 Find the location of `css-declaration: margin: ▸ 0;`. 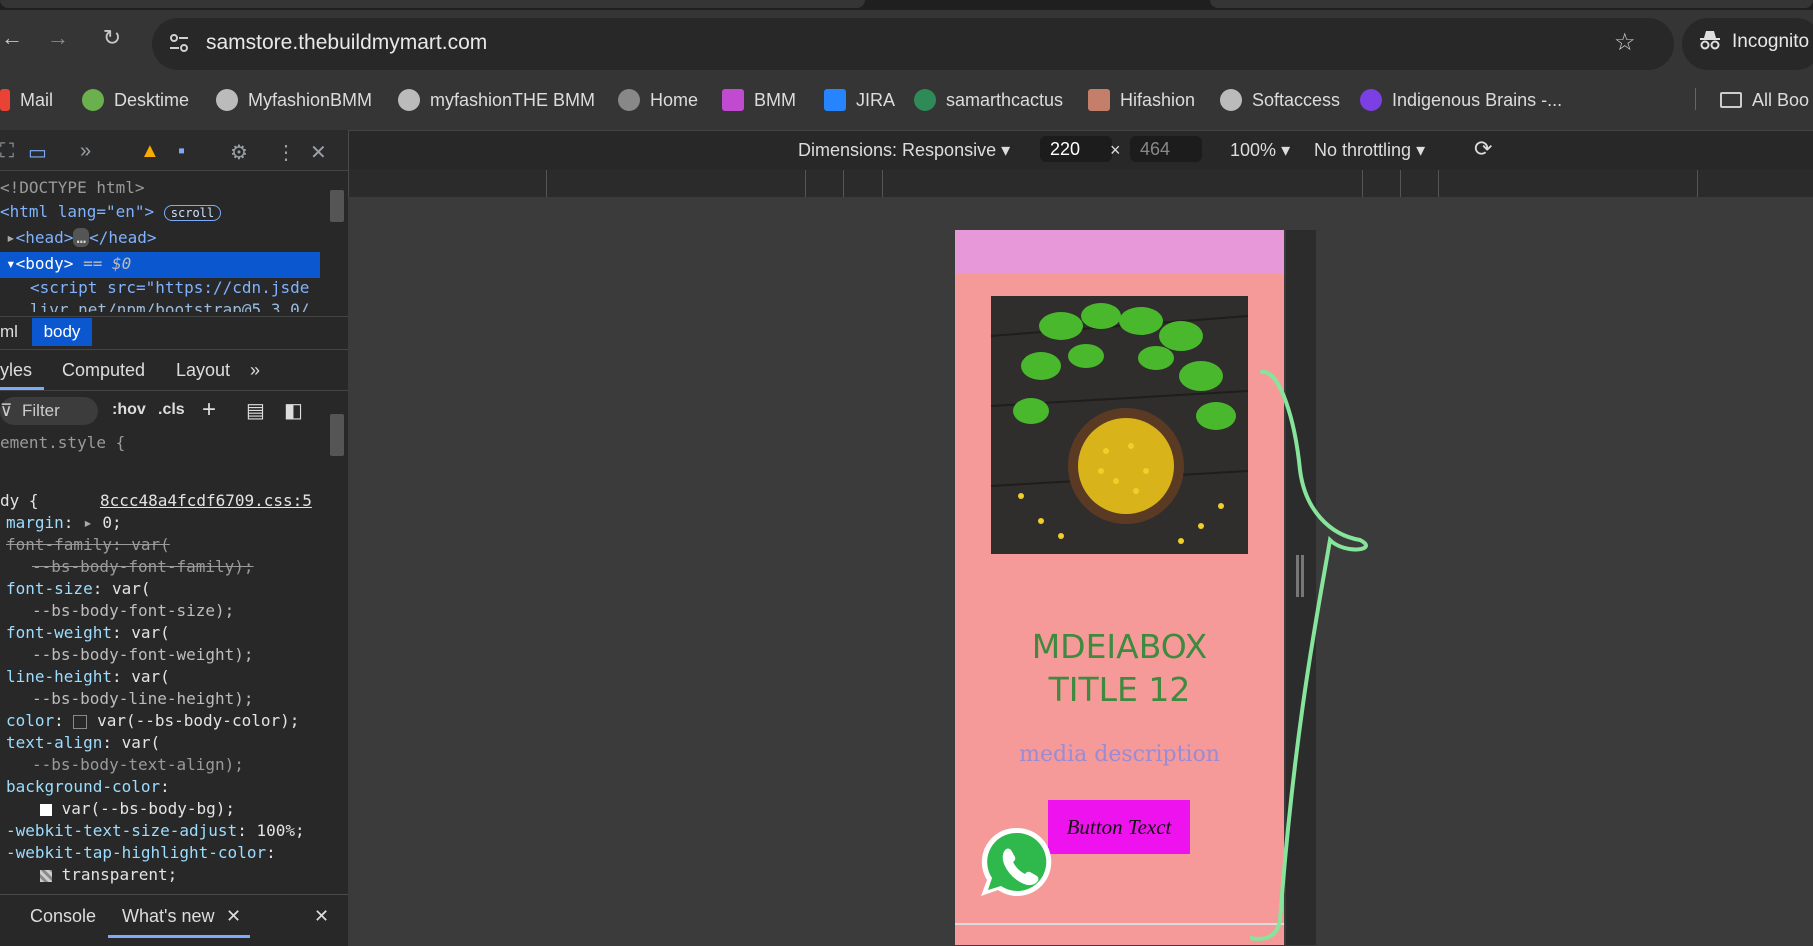

css-declaration: margin: ▸ 0; is located at coordinates (64, 523).